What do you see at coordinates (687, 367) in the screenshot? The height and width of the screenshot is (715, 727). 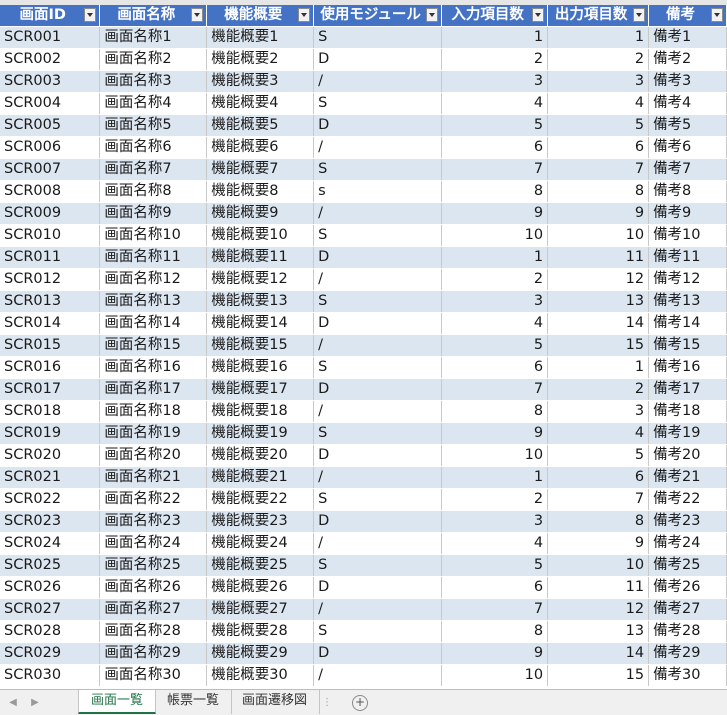 I see `table-cell: 備考16` at bounding box center [687, 367].